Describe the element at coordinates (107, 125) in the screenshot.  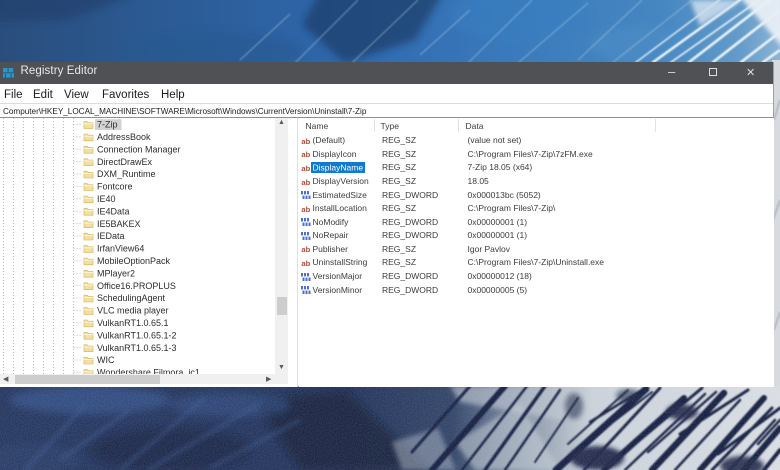
I see `svg-text: 7-Zip` at that location.